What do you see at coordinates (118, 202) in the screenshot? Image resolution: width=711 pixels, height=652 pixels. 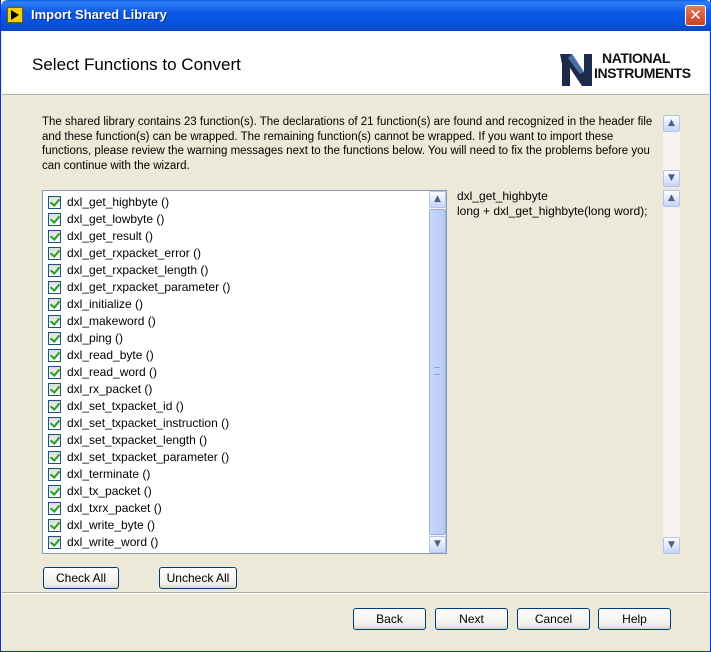 I see `function-label: dxl_get_highbyte ()` at bounding box center [118, 202].